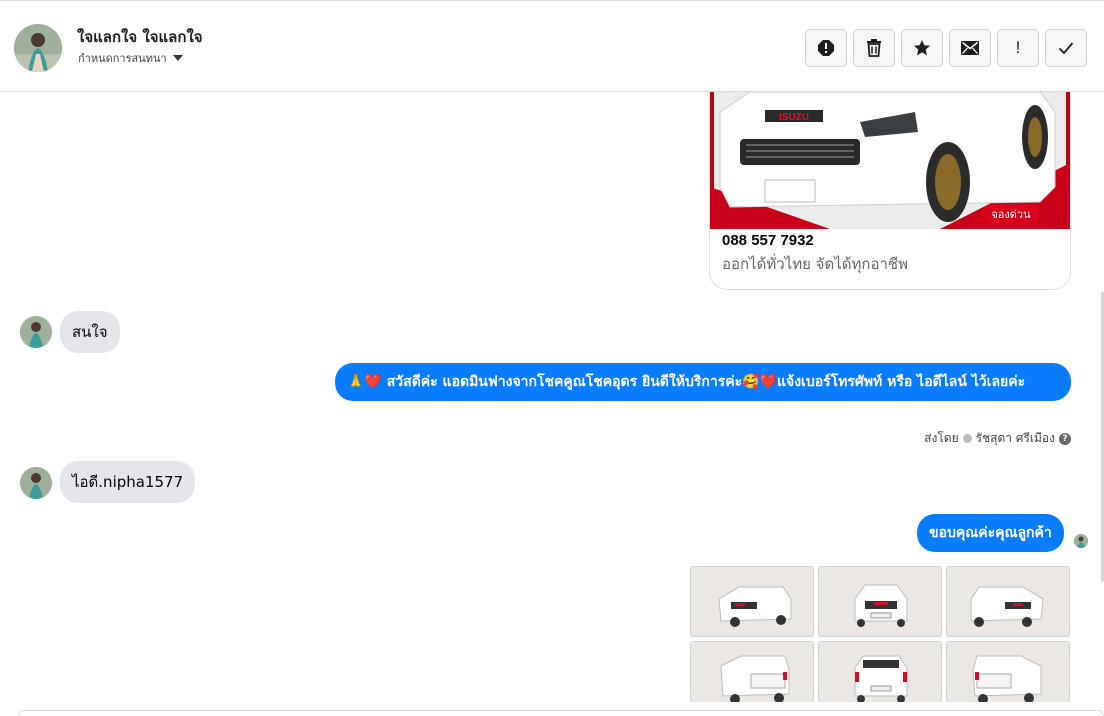 The image size is (1104, 716). Describe the element at coordinates (946, 48) in the screenshot. I see `header-actions: !` at that location.